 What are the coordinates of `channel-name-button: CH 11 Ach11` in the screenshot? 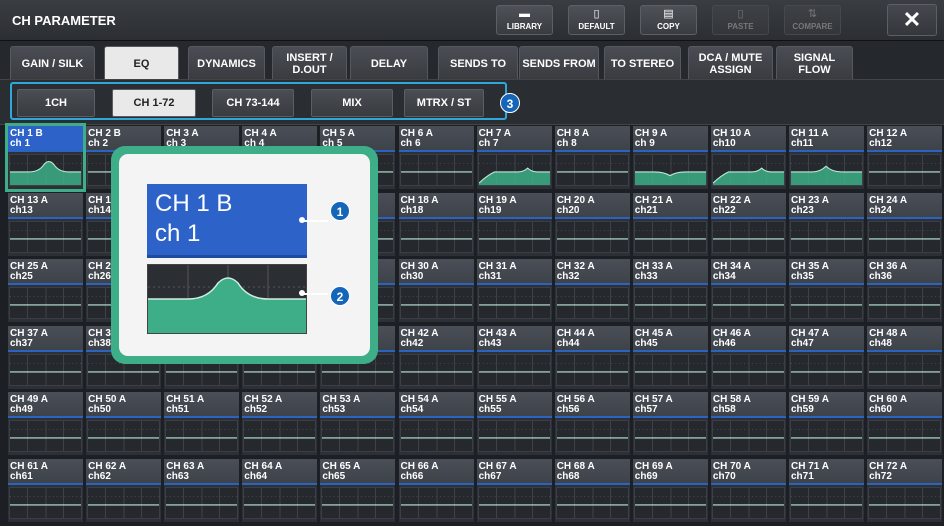 It's located at (826, 139).